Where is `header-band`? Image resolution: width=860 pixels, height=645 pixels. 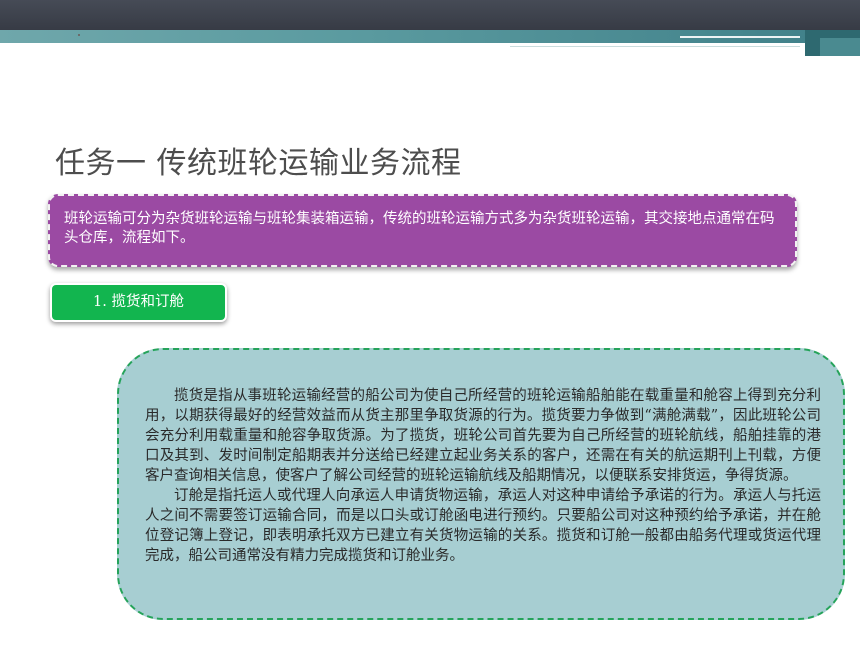 header-band is located at coordinates (430, 15).